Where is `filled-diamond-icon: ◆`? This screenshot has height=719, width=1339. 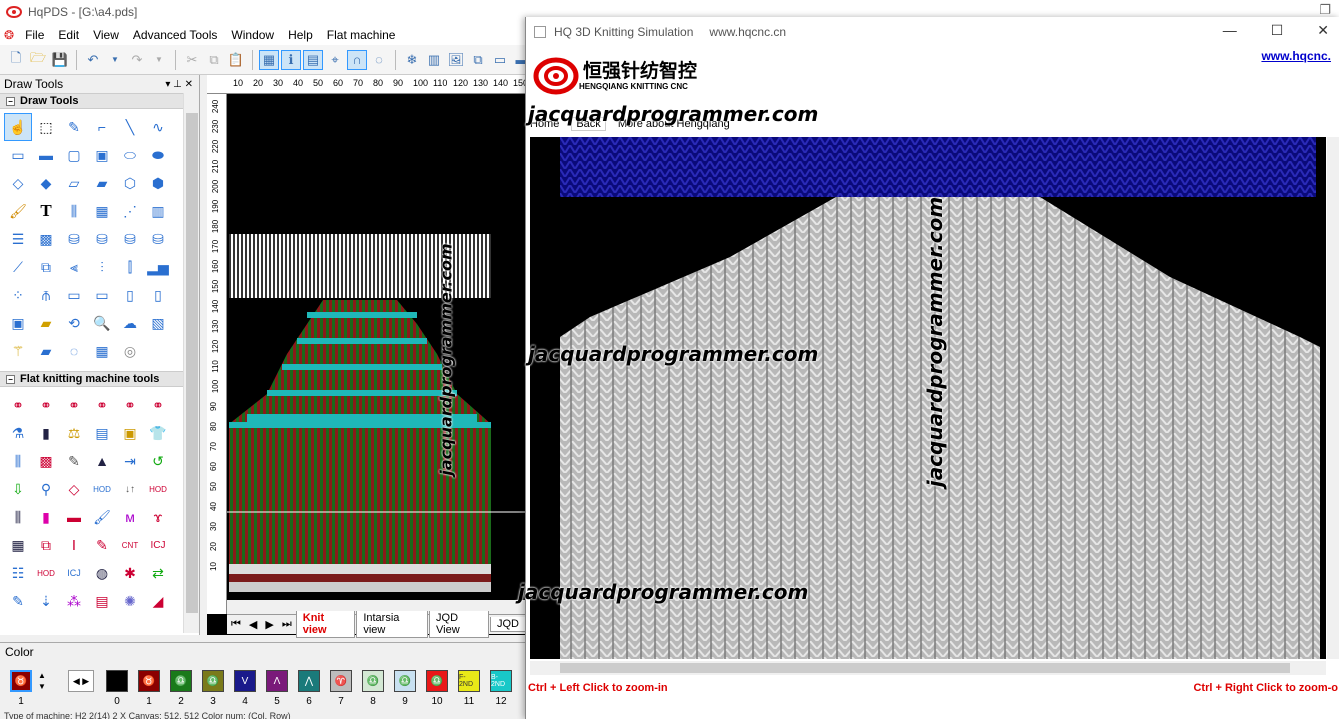 filled-diamond-icon: ◆ is located at coordinates (46, 183).